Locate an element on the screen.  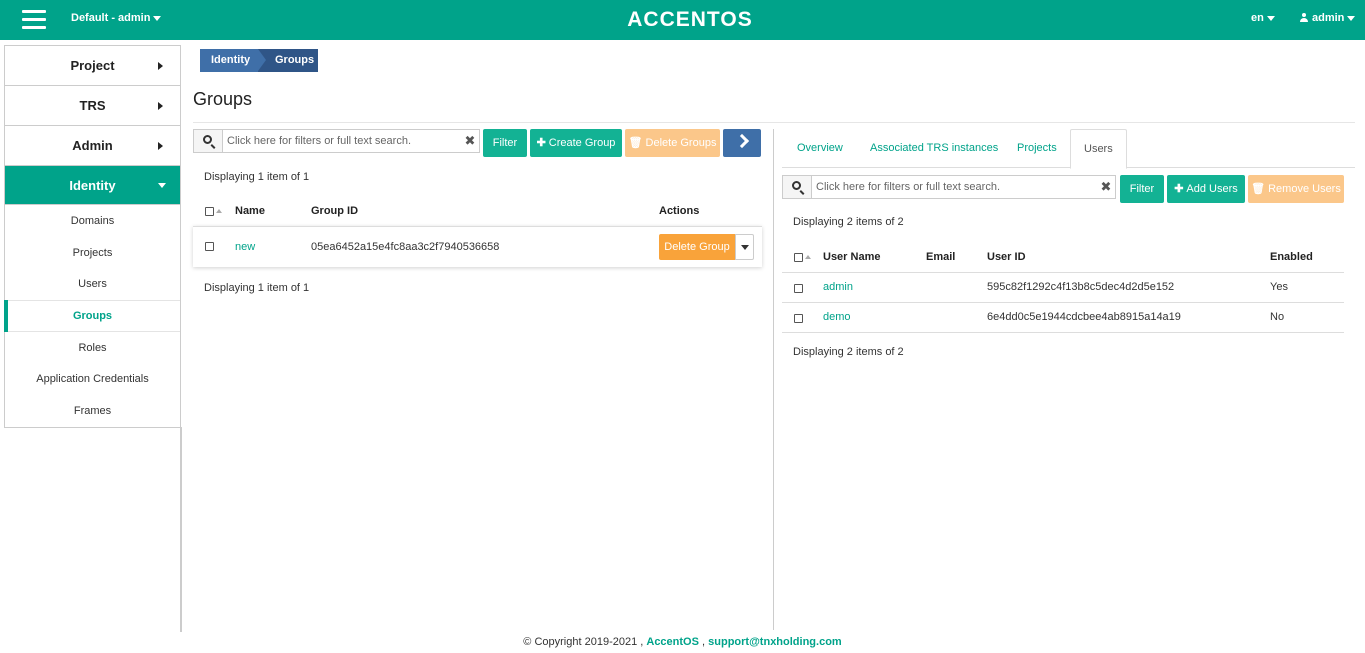
project-switcher-label: Default - admin is located at coordinates (111, 18).